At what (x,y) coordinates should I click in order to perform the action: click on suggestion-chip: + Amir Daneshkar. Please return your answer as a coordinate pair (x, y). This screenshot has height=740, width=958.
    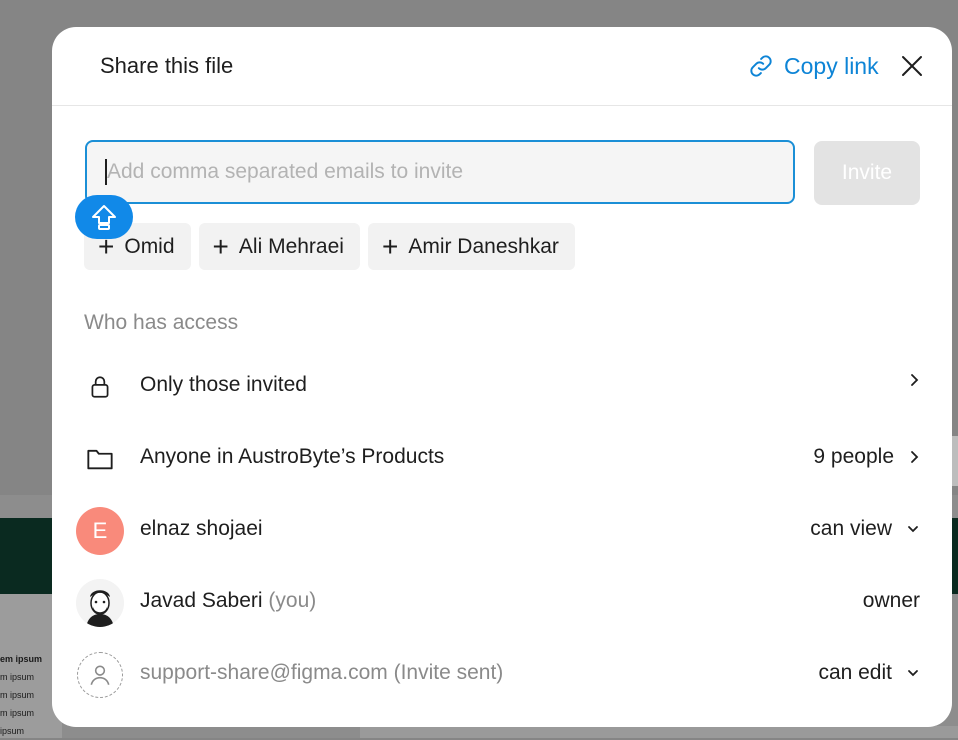
    Looking at the image, I should click on (471, 246).